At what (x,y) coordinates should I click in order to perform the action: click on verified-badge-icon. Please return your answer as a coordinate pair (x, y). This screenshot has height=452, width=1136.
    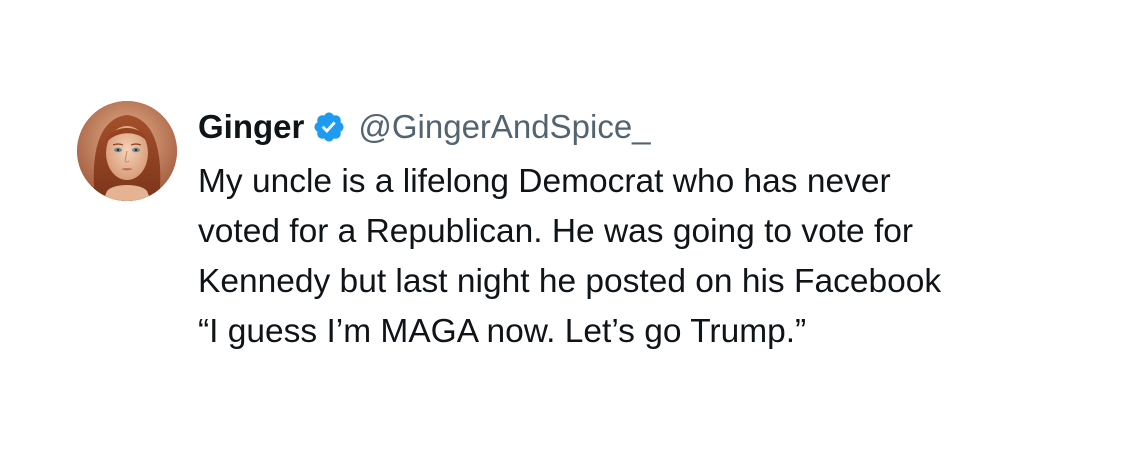
    Looking at the image, I should click on (329, 127).